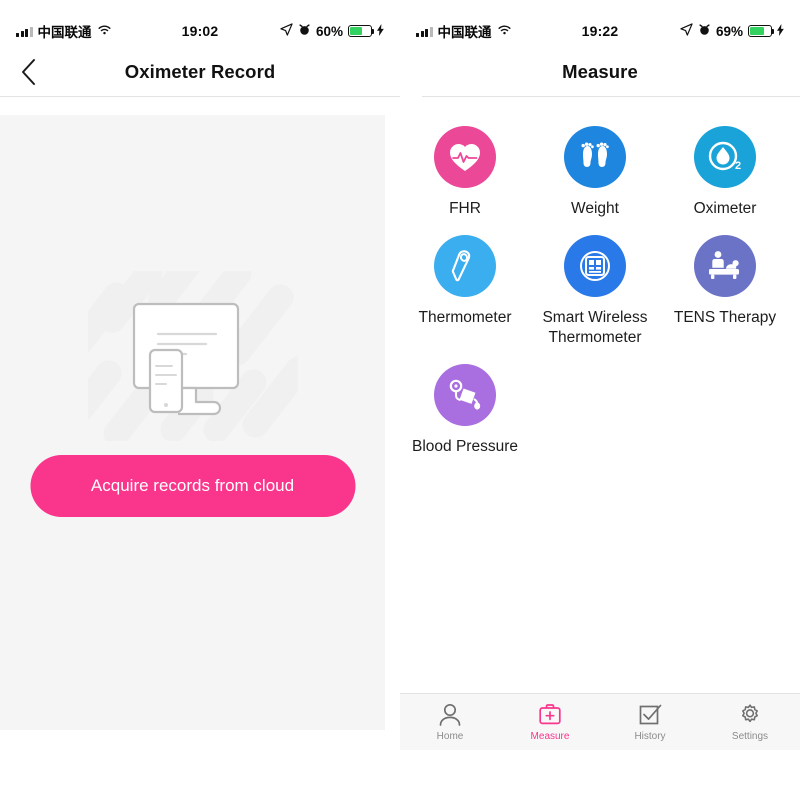 The width and height of the screenshot is (800, 800). I want to click on medical-kit-icon, so click(550, 714).